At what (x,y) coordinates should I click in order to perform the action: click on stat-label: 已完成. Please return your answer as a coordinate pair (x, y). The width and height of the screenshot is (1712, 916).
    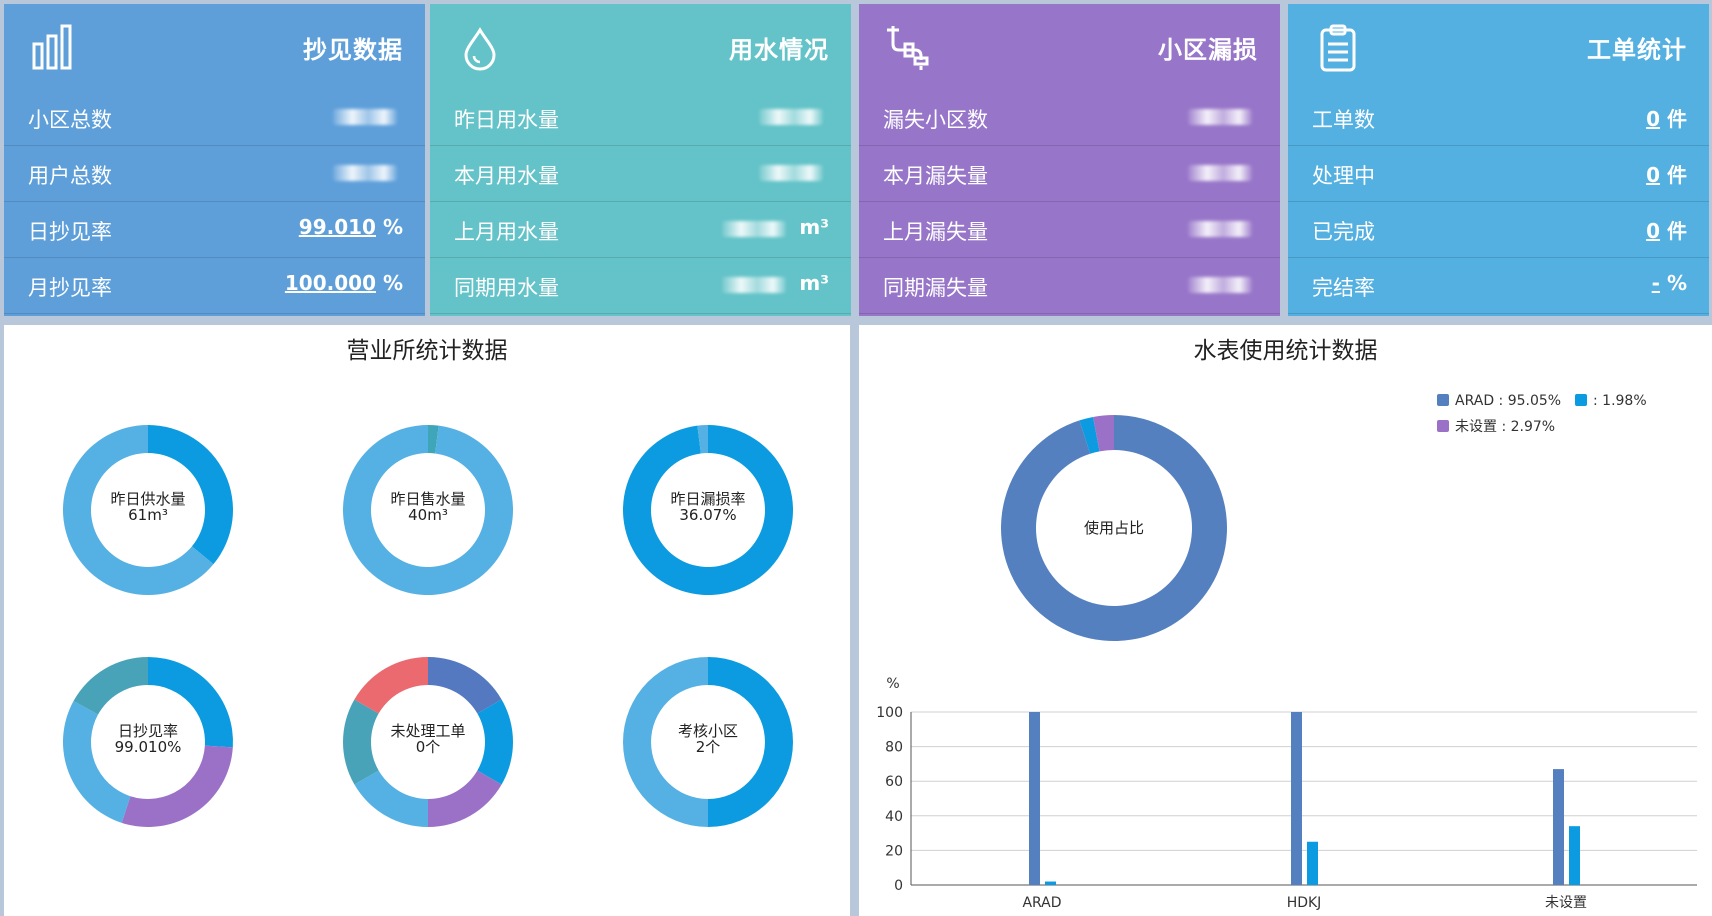
    Looking at the image, I should click on (1343, 232).